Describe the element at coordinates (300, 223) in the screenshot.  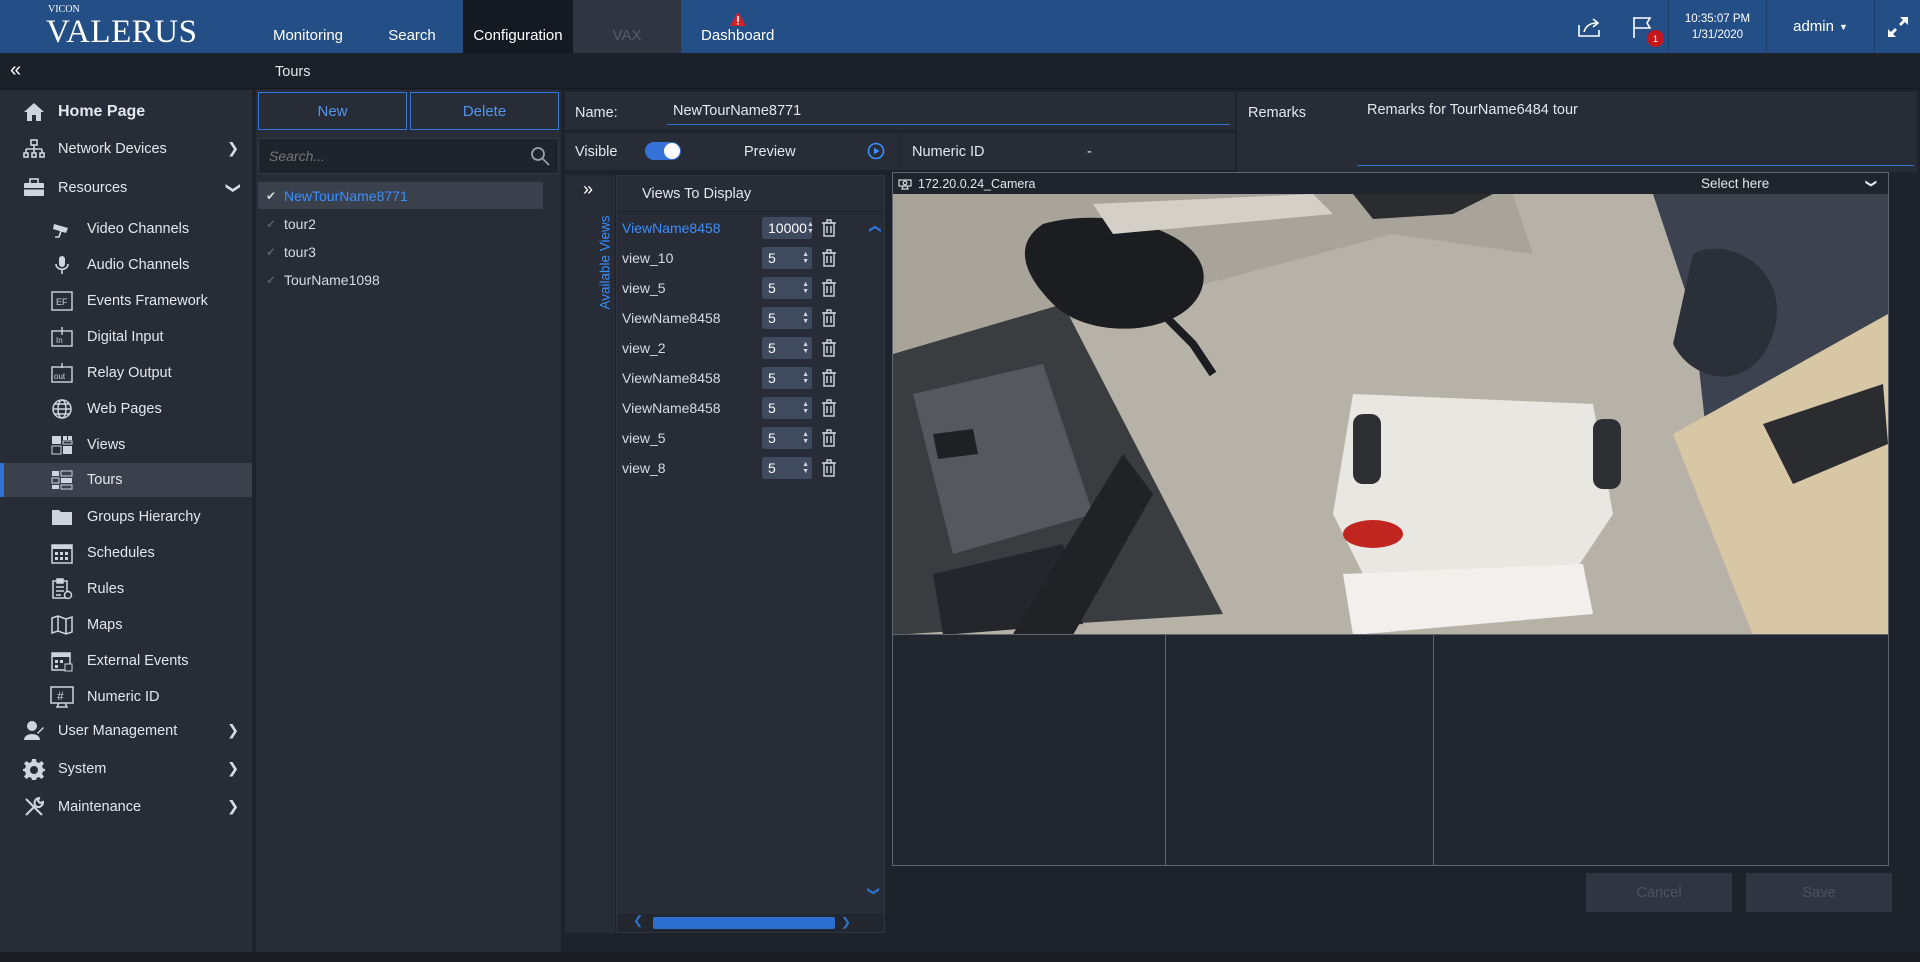
I see `tour-name: tour2` at that location.